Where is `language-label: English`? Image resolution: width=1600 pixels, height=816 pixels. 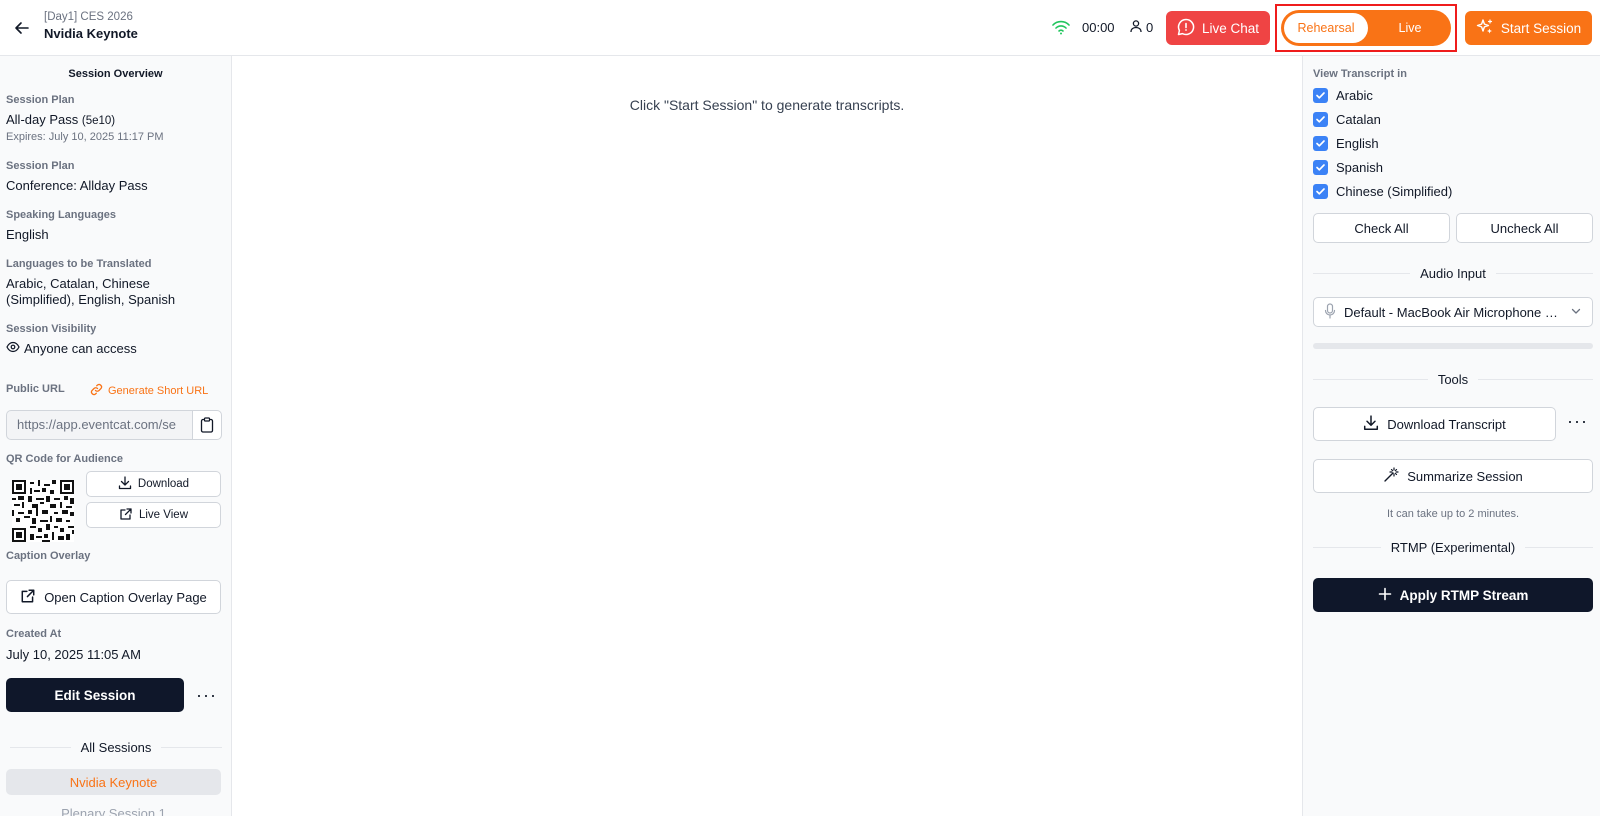
language-label: English is located at coordinates (1357, 143).